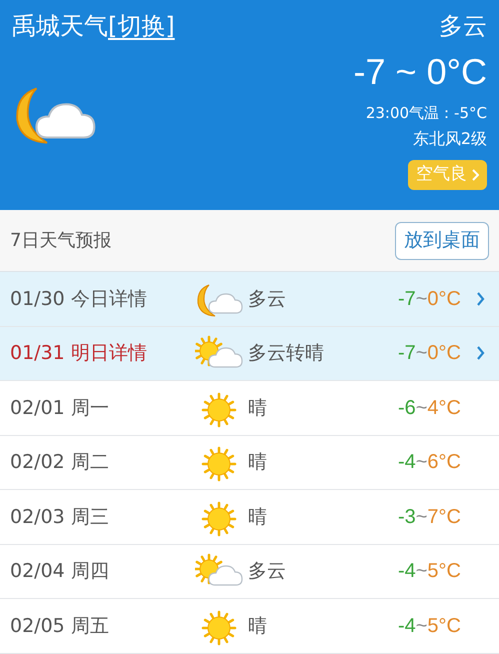 This screenshot has width=499, height=654. What do you see at coordinates (429, 408) in the screenshot?
I see `temperature-range: -6~4°C` at bounding box center [429, 408].